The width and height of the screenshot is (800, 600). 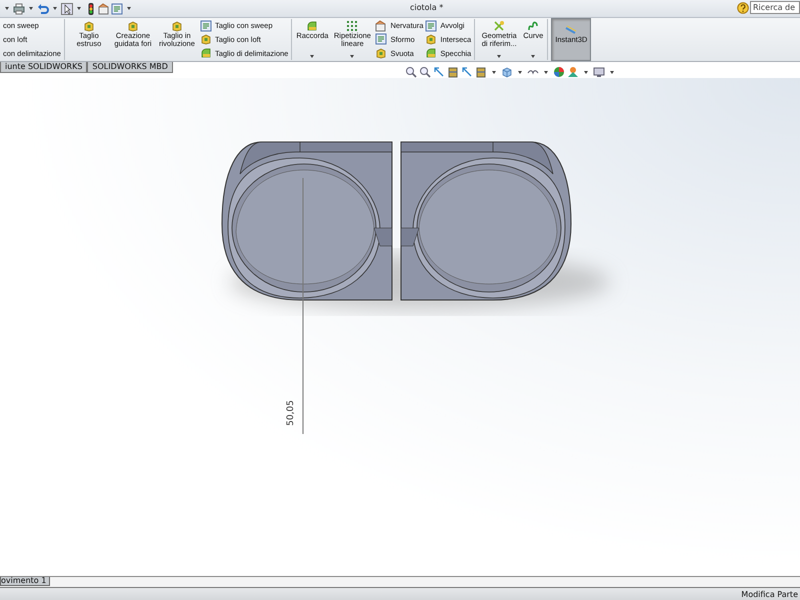 I want to click on monitor-icon, so click(x=598, y=72).